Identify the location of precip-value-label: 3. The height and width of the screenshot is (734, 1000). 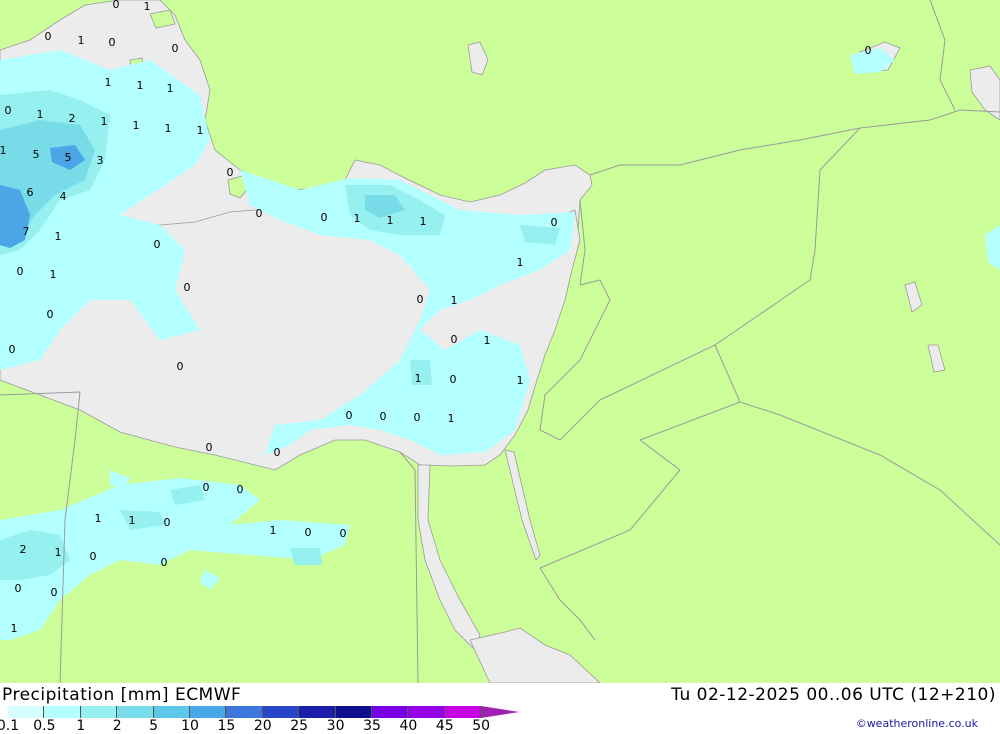
(100, 160).